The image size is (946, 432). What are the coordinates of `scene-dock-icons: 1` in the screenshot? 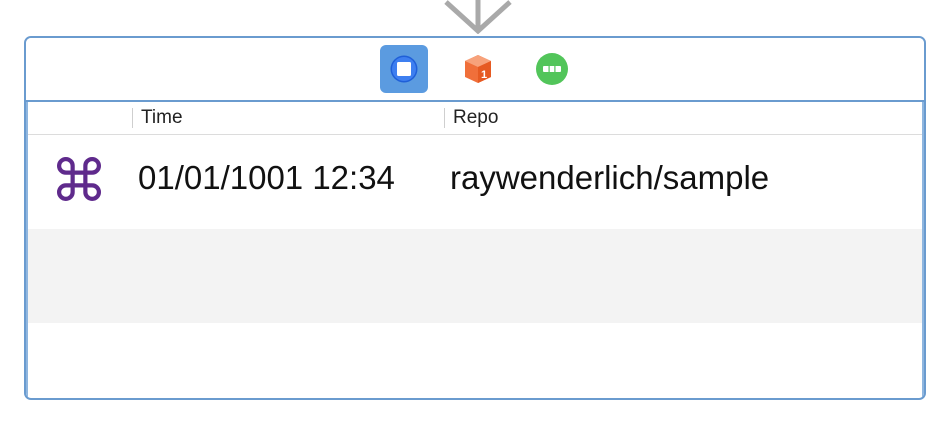 It's located at (478, 69).